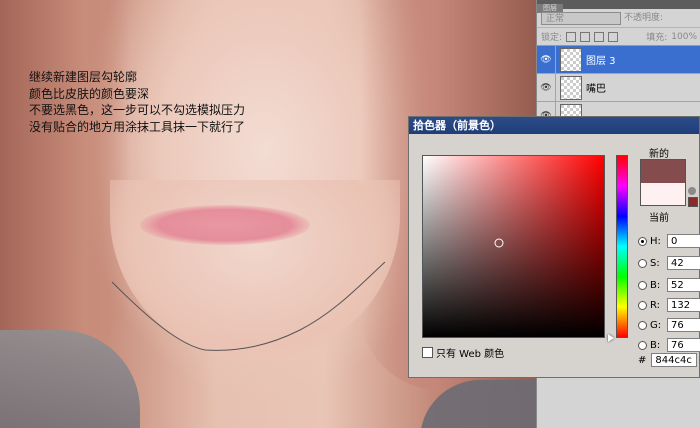  Describe the element at coordinates (552, 38) in the screenshot. I see `lock-label: 锁定:` at that location.